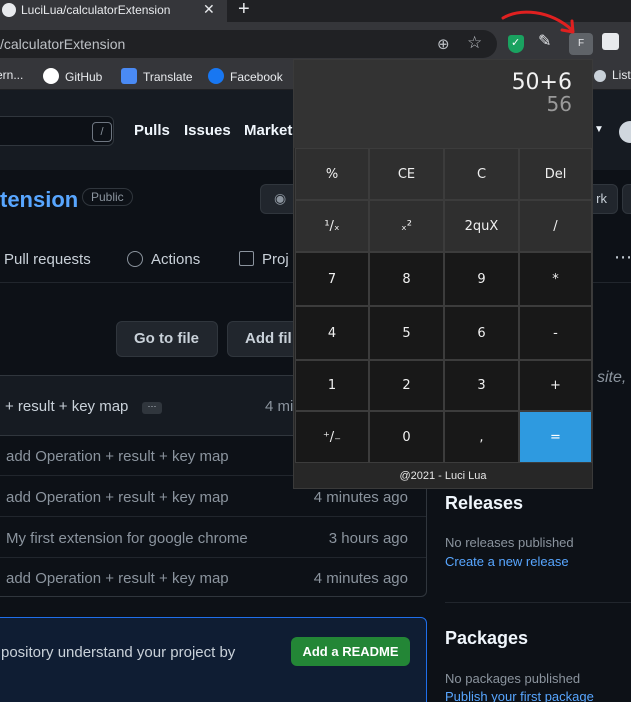 The image size is (631, 702). I want to click on clear-key: C, so click(481, 174).